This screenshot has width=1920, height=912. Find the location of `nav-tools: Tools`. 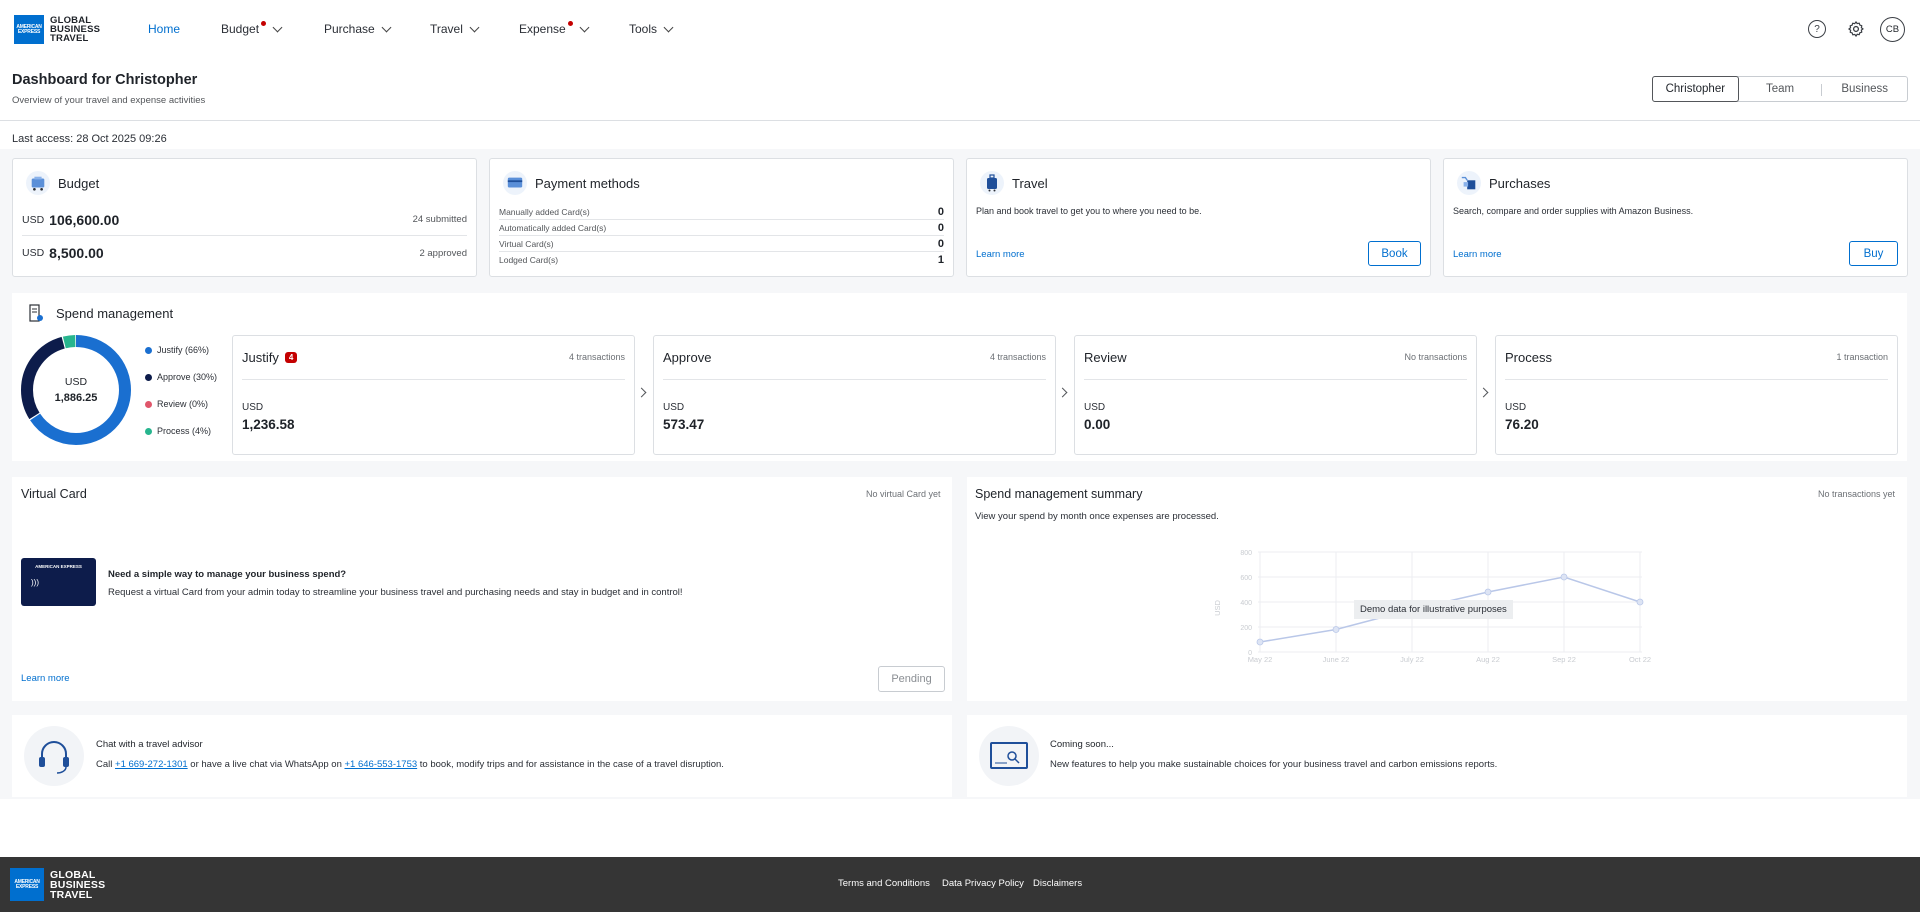

nav-tools: Tools is located at coordinates (651, 29).